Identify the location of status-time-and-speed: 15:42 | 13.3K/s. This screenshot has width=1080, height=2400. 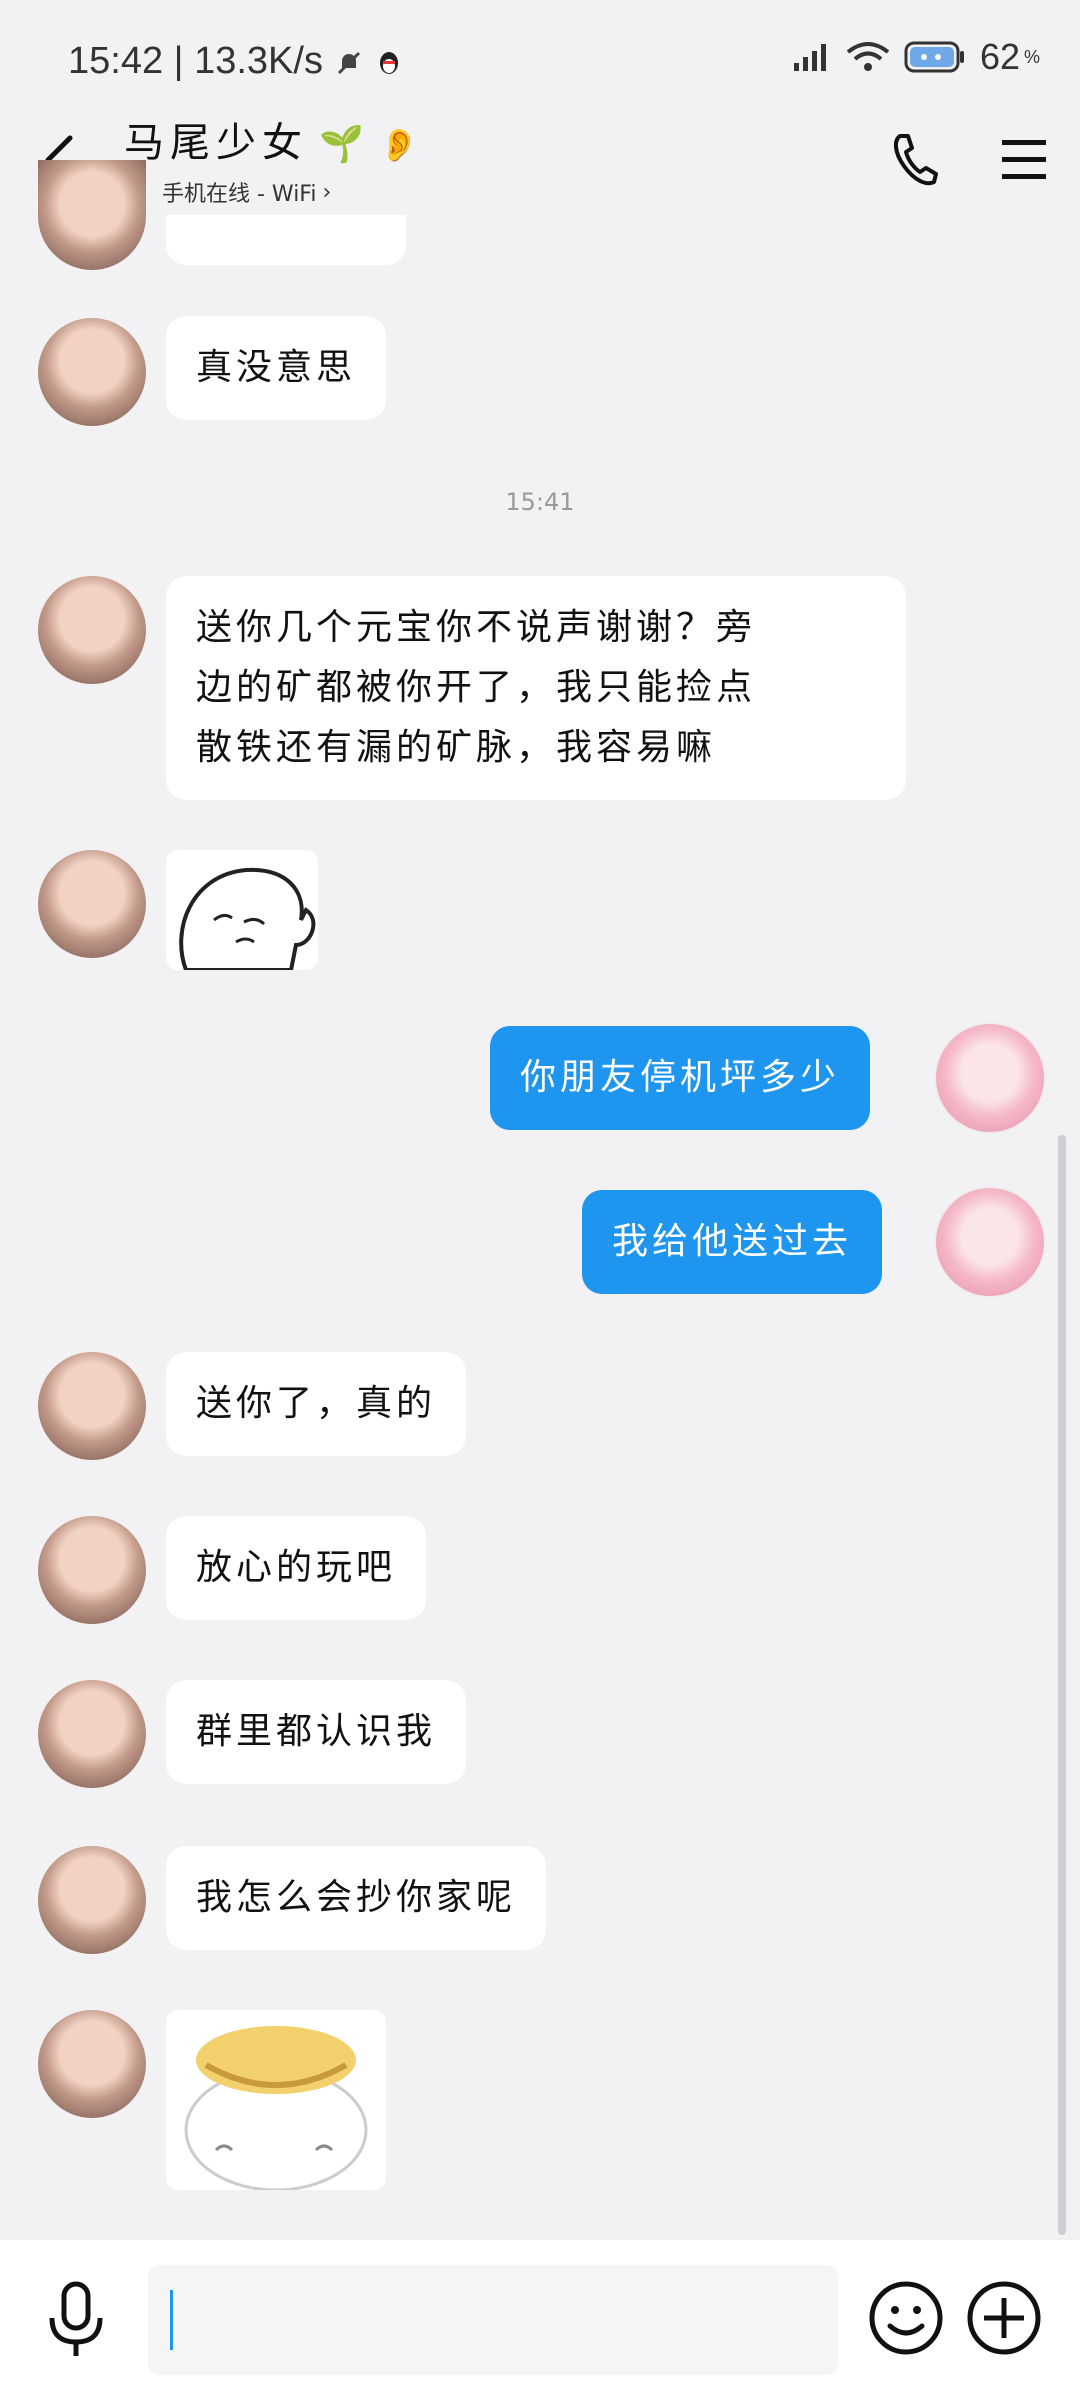
(236, 61).